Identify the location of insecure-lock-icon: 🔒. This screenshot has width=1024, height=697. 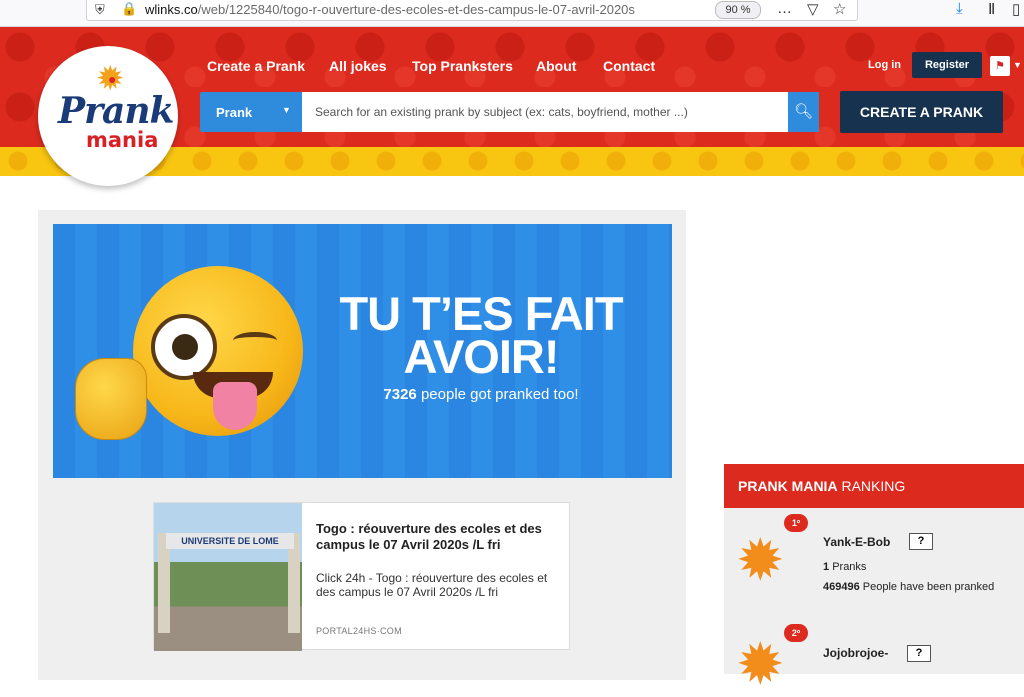
(129, 9).